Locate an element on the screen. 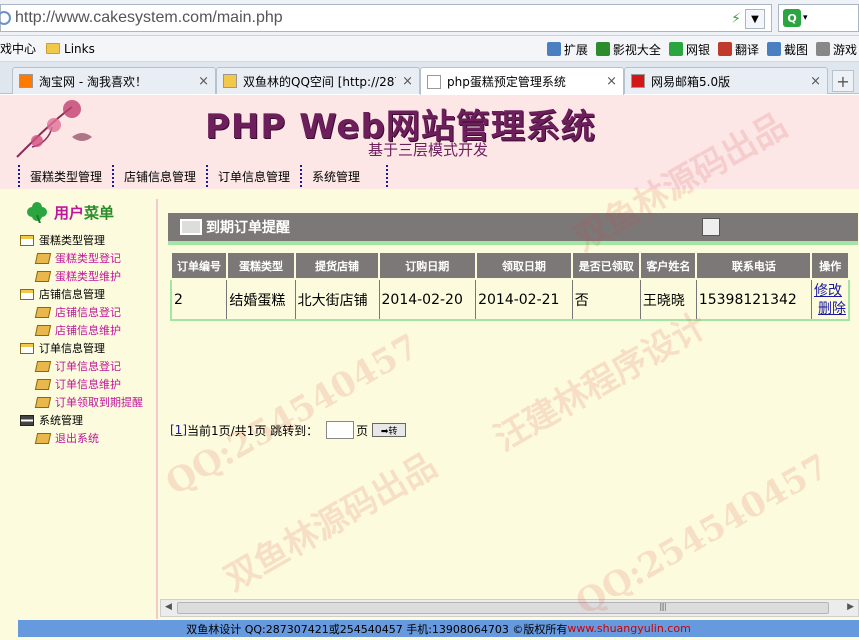 This screenshot has height=640, width=859. table-cell: 否 is located at coordinates (606, 299).